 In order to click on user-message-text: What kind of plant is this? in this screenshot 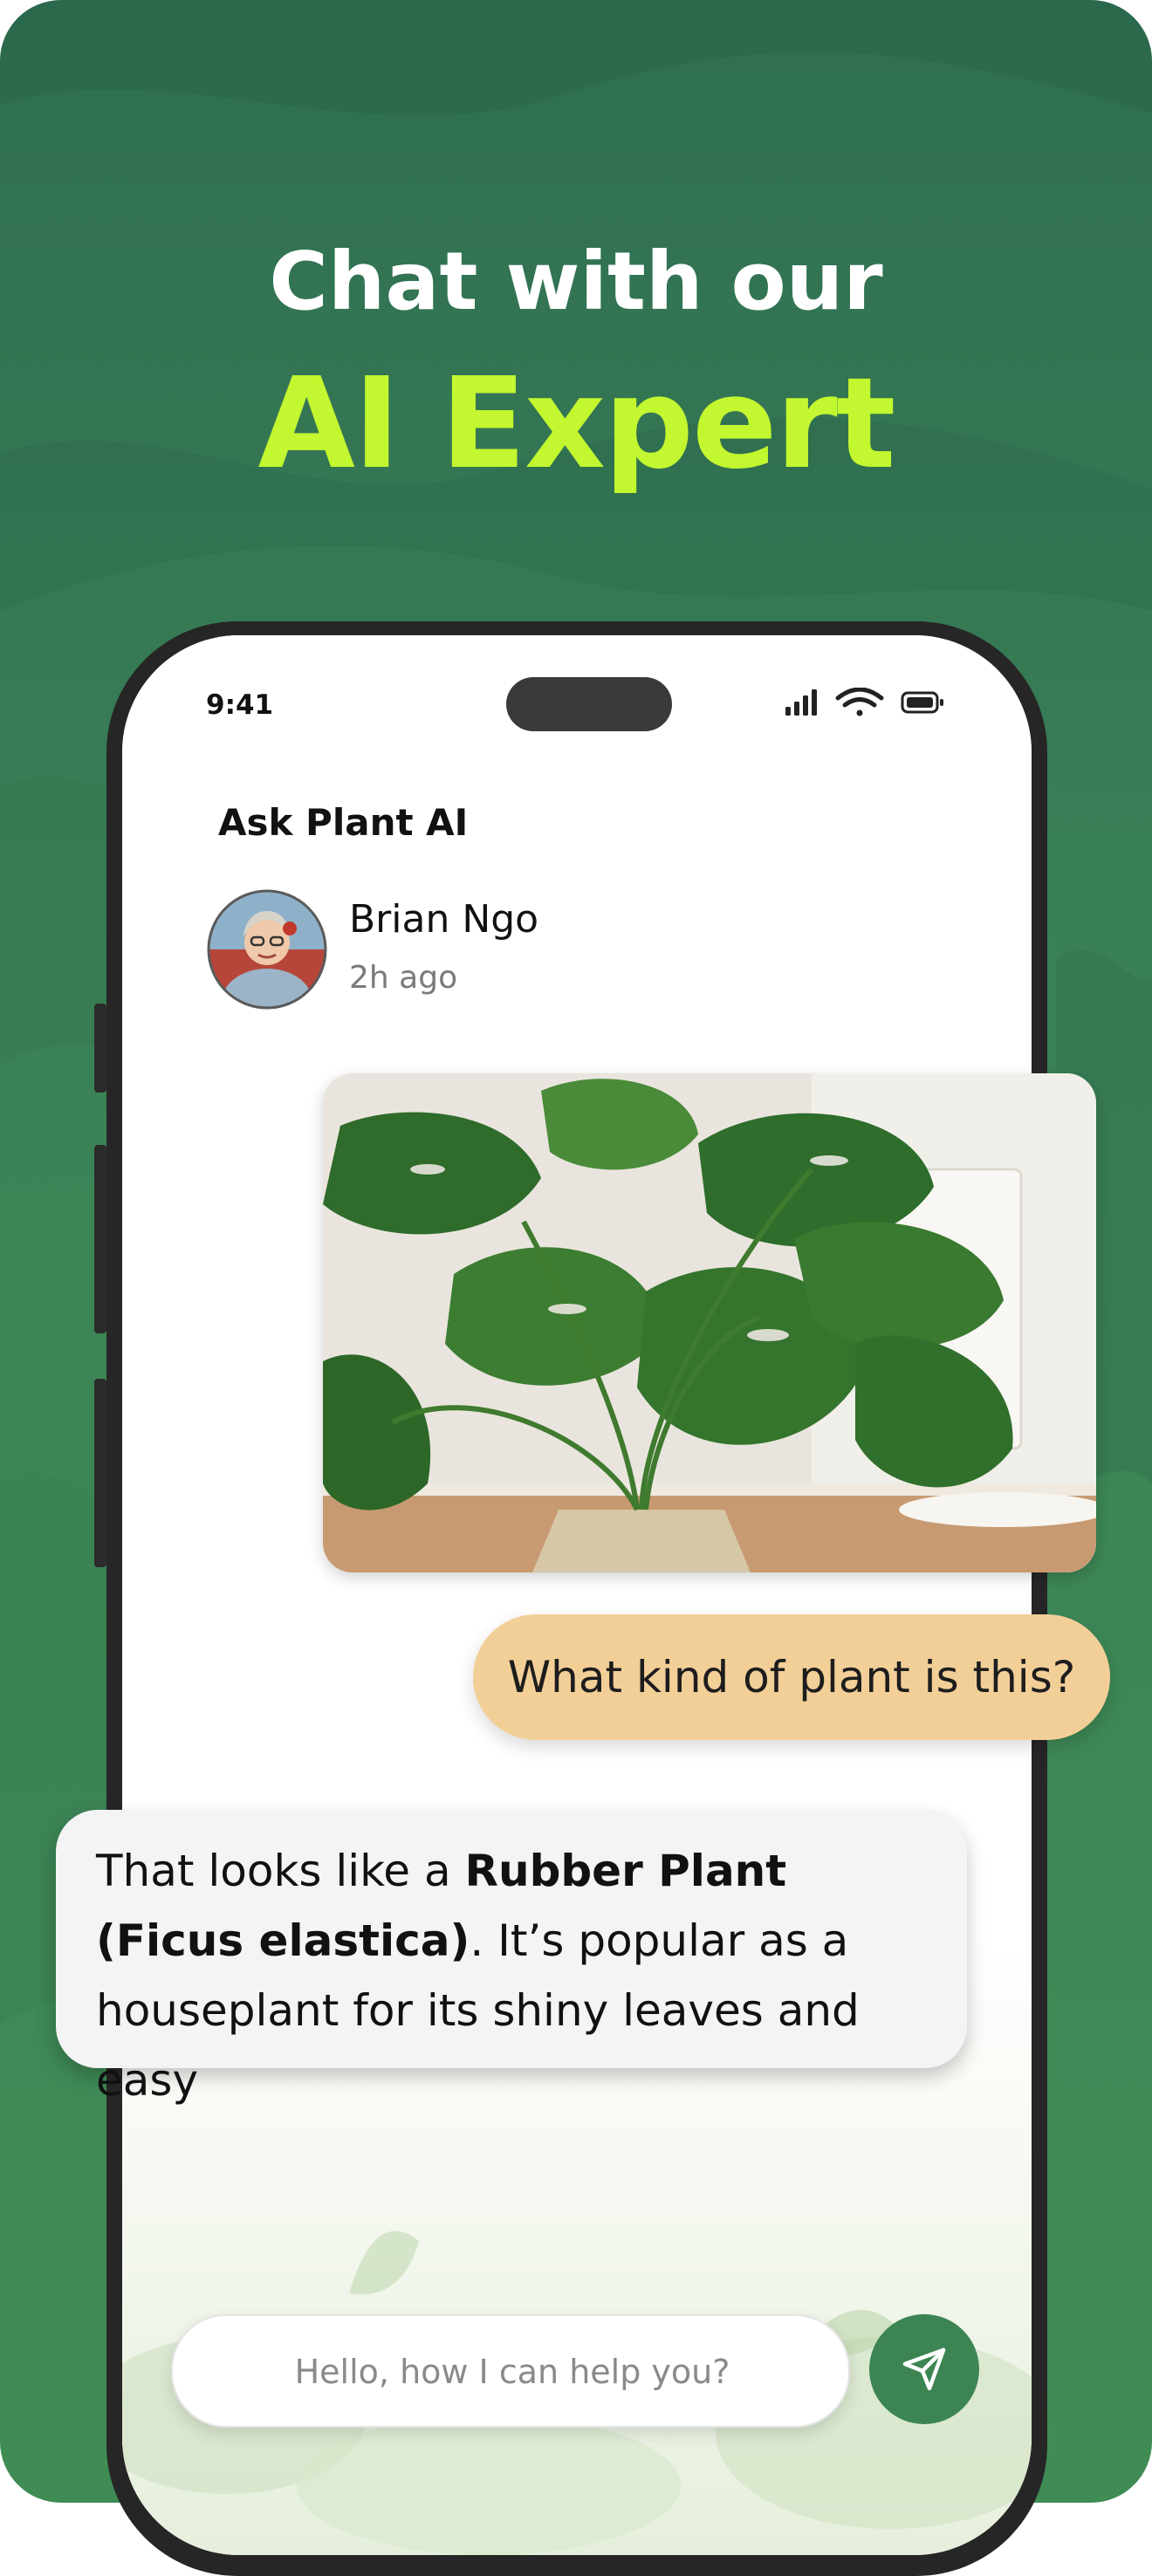, I will do `click(791, 1677)`.